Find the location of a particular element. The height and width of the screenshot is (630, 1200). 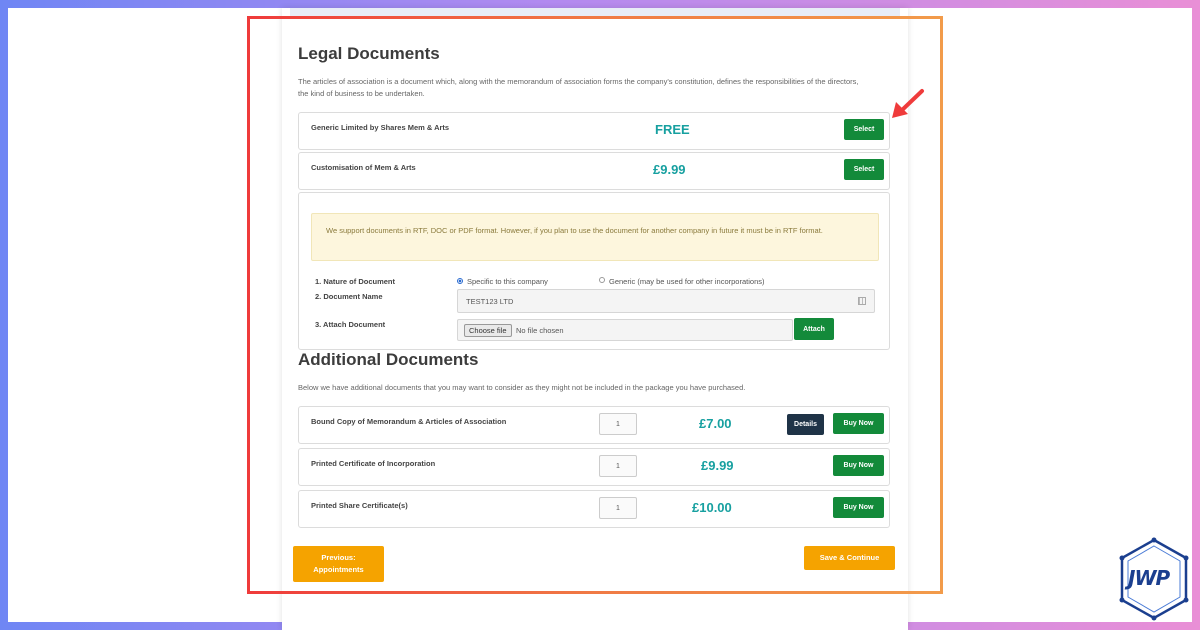

document-name-label: 2. Document Name is located at coordinates (349, 296).